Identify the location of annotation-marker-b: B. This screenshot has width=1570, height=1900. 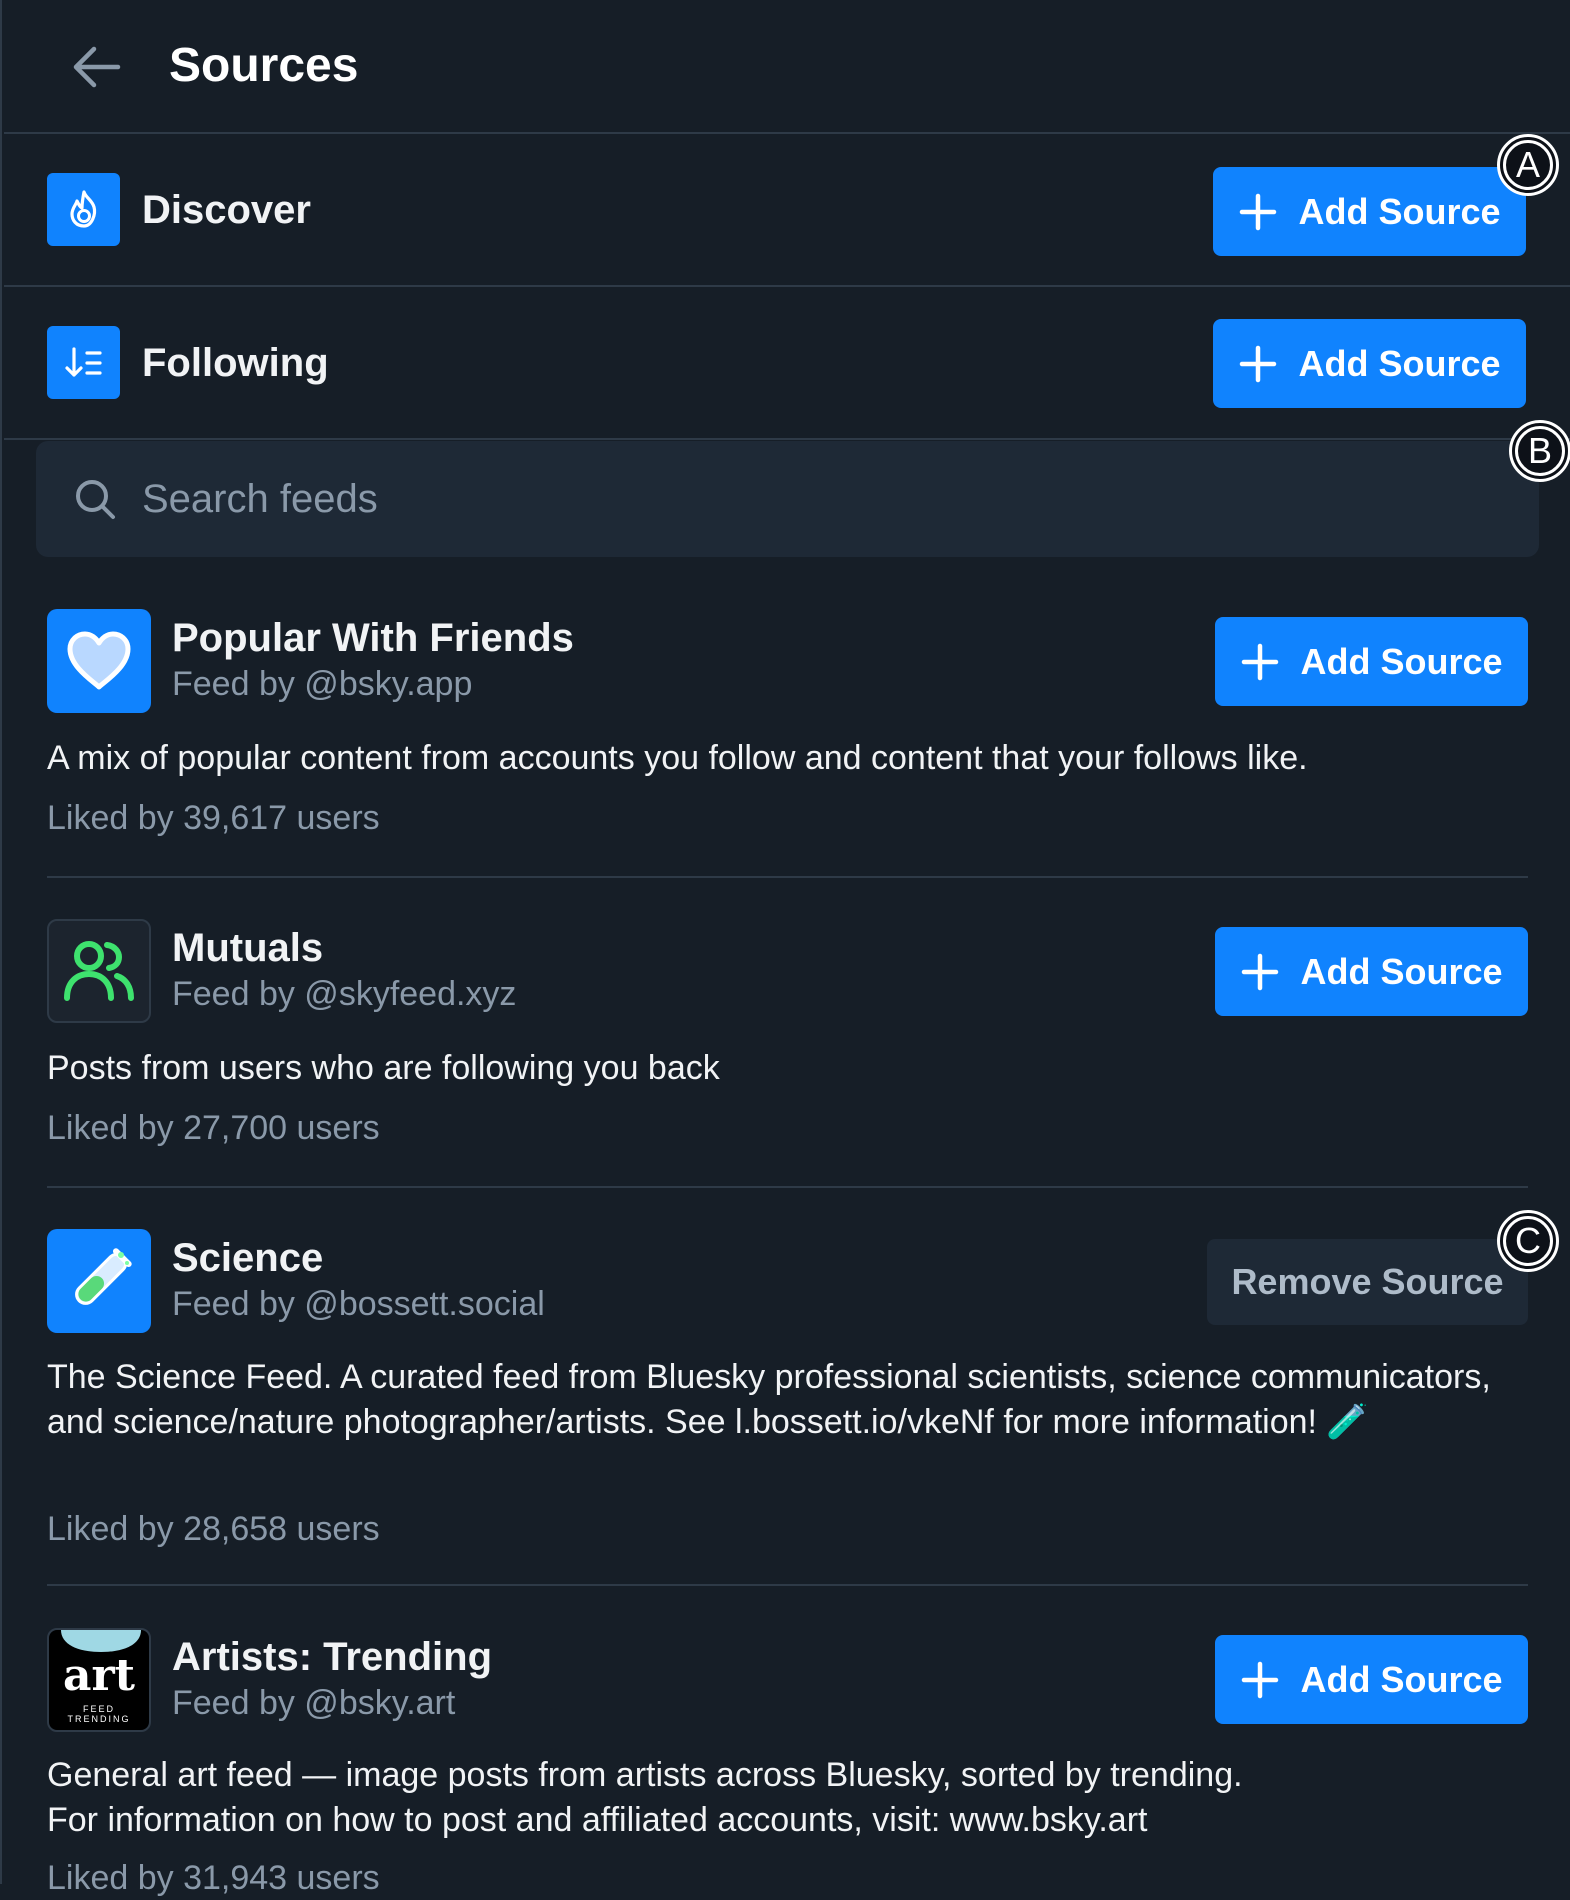
(1539, 451).